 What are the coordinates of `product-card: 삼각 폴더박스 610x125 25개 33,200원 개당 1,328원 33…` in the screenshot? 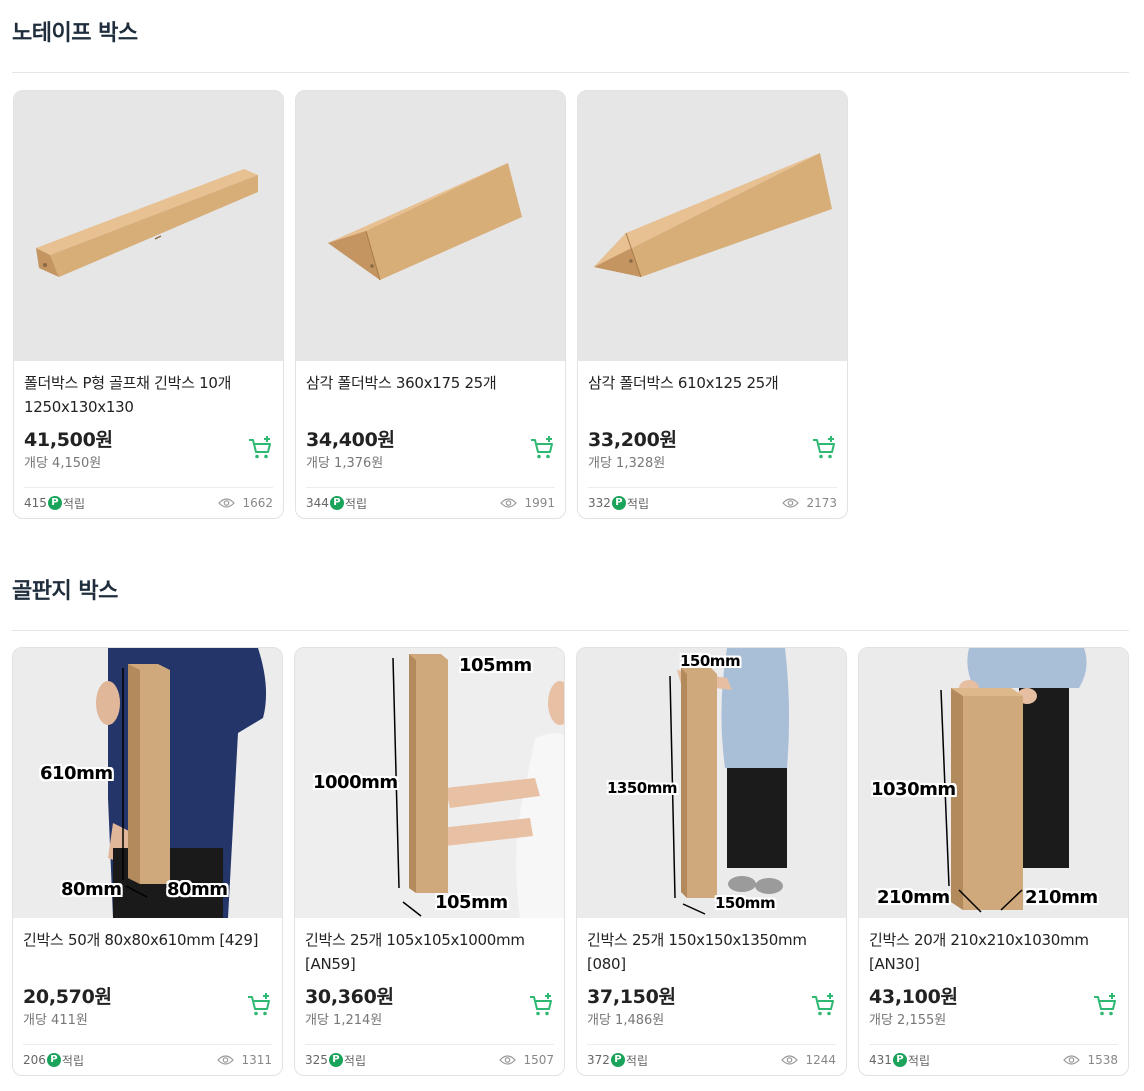 It's located at (712, 304).